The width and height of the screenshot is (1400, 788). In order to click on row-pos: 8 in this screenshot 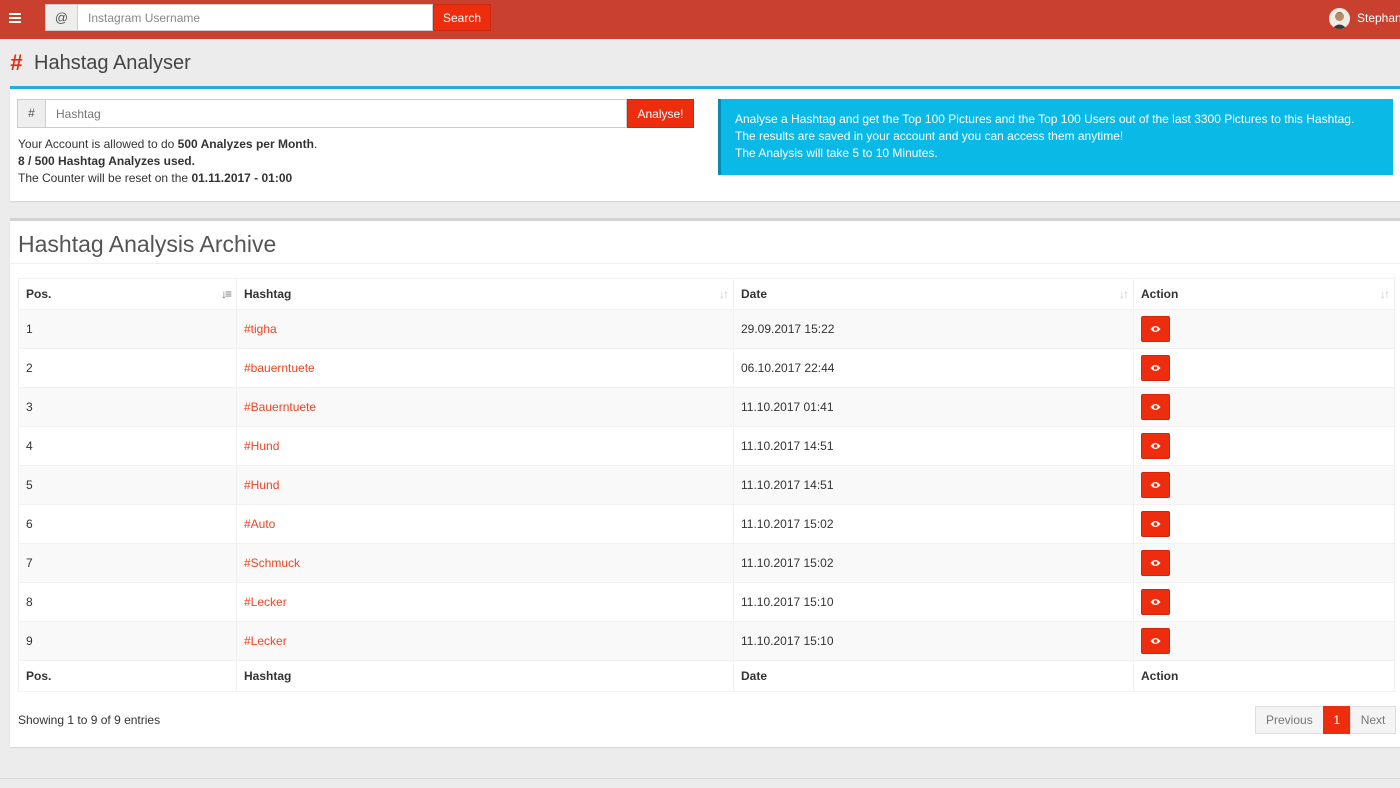, I will do `click(127, 602)`.